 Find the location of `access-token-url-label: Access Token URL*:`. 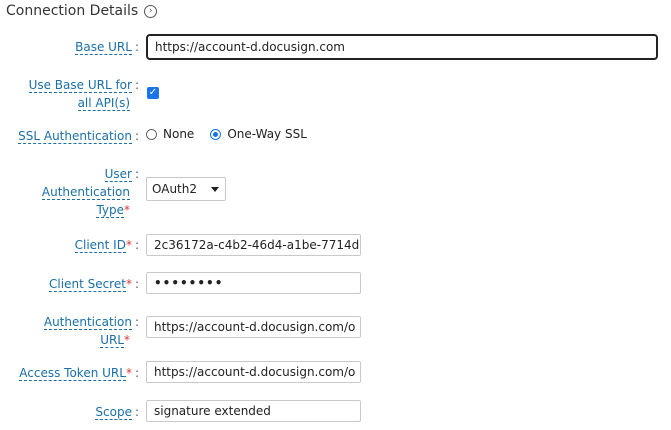

access-token-url-label: Access Token URL*: is located at coordinates (79, 373).